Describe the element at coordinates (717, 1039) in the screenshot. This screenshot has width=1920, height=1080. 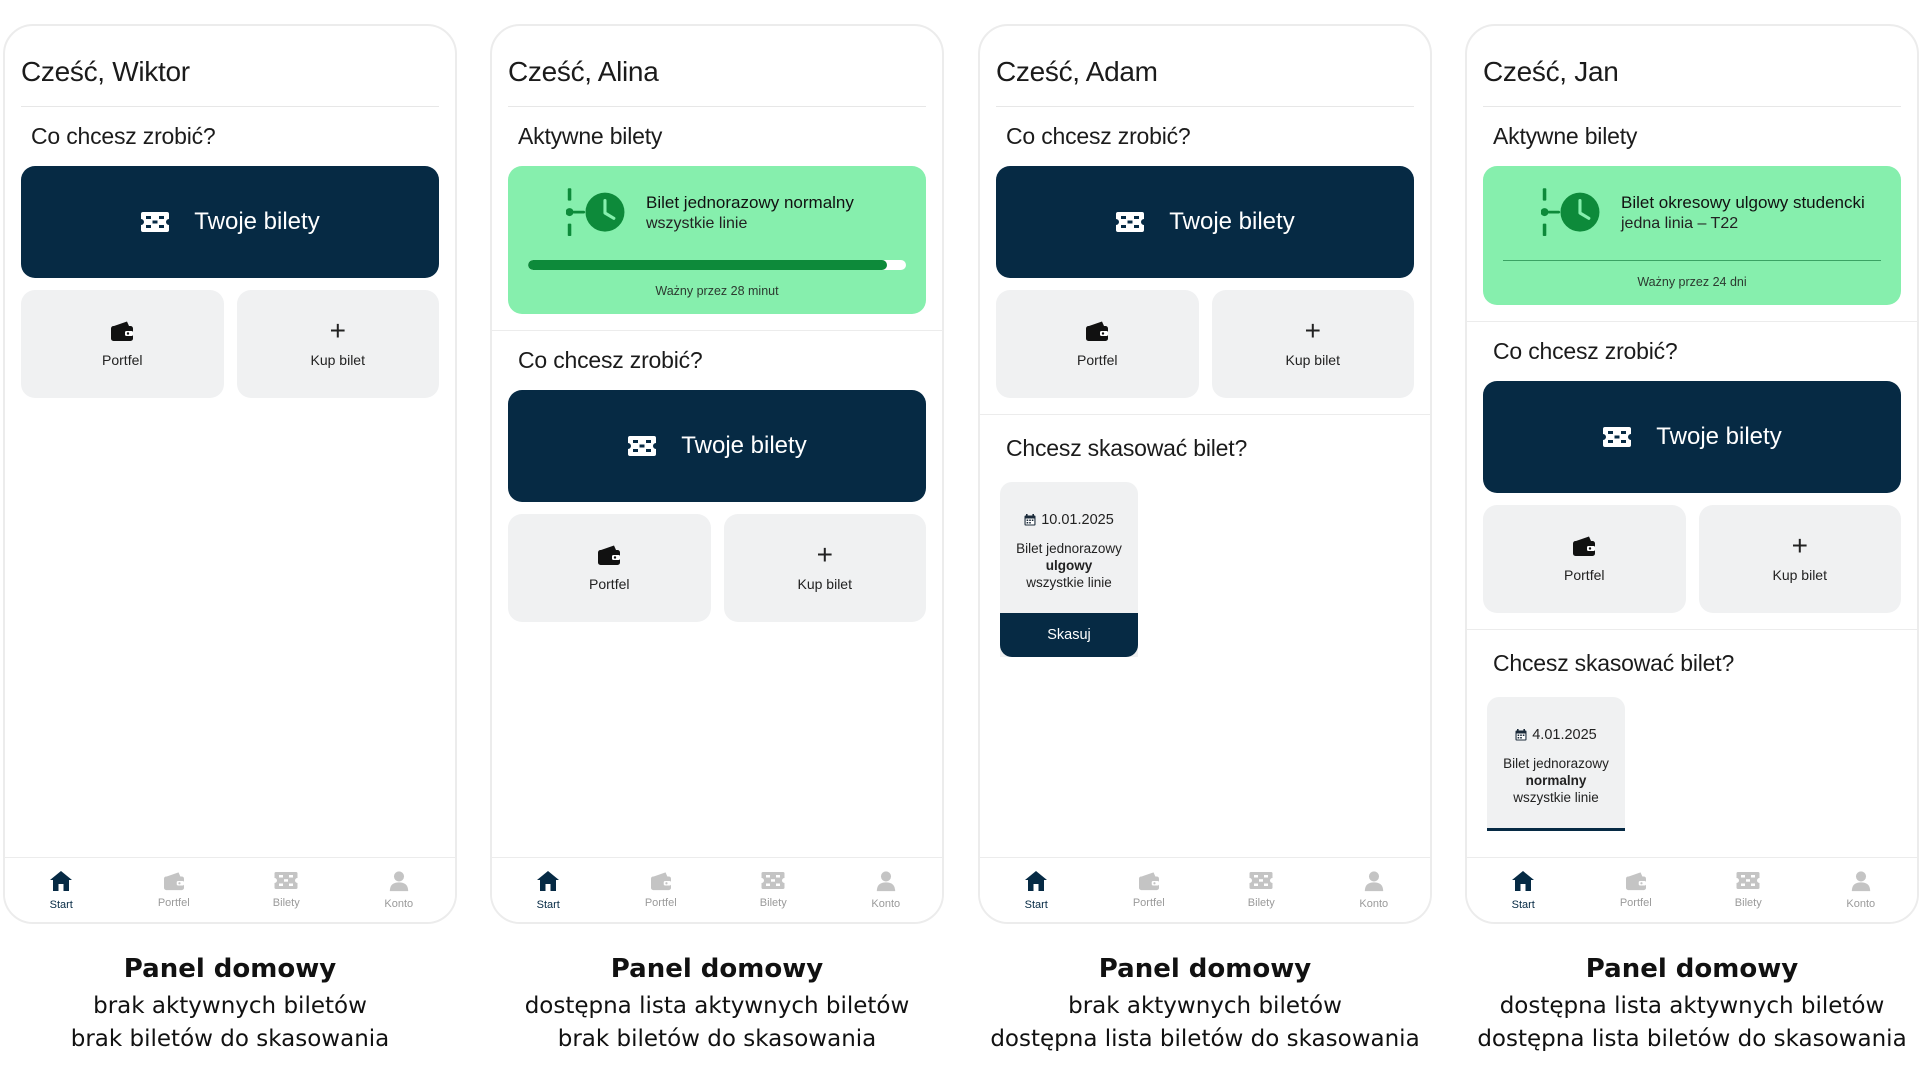
I see `caption-line-2: brak biletów do skasowania` at that location.